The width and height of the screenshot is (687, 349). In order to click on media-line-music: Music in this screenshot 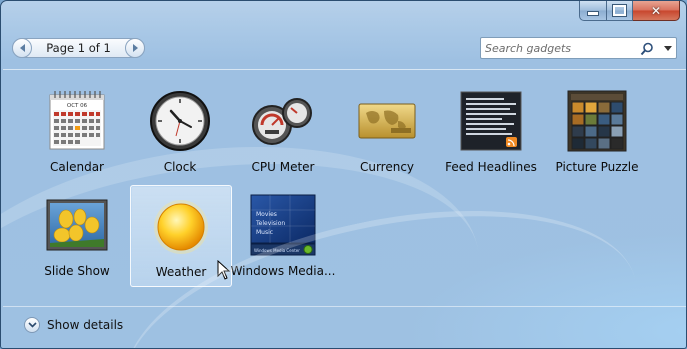, I will do `click(264, 232)`.